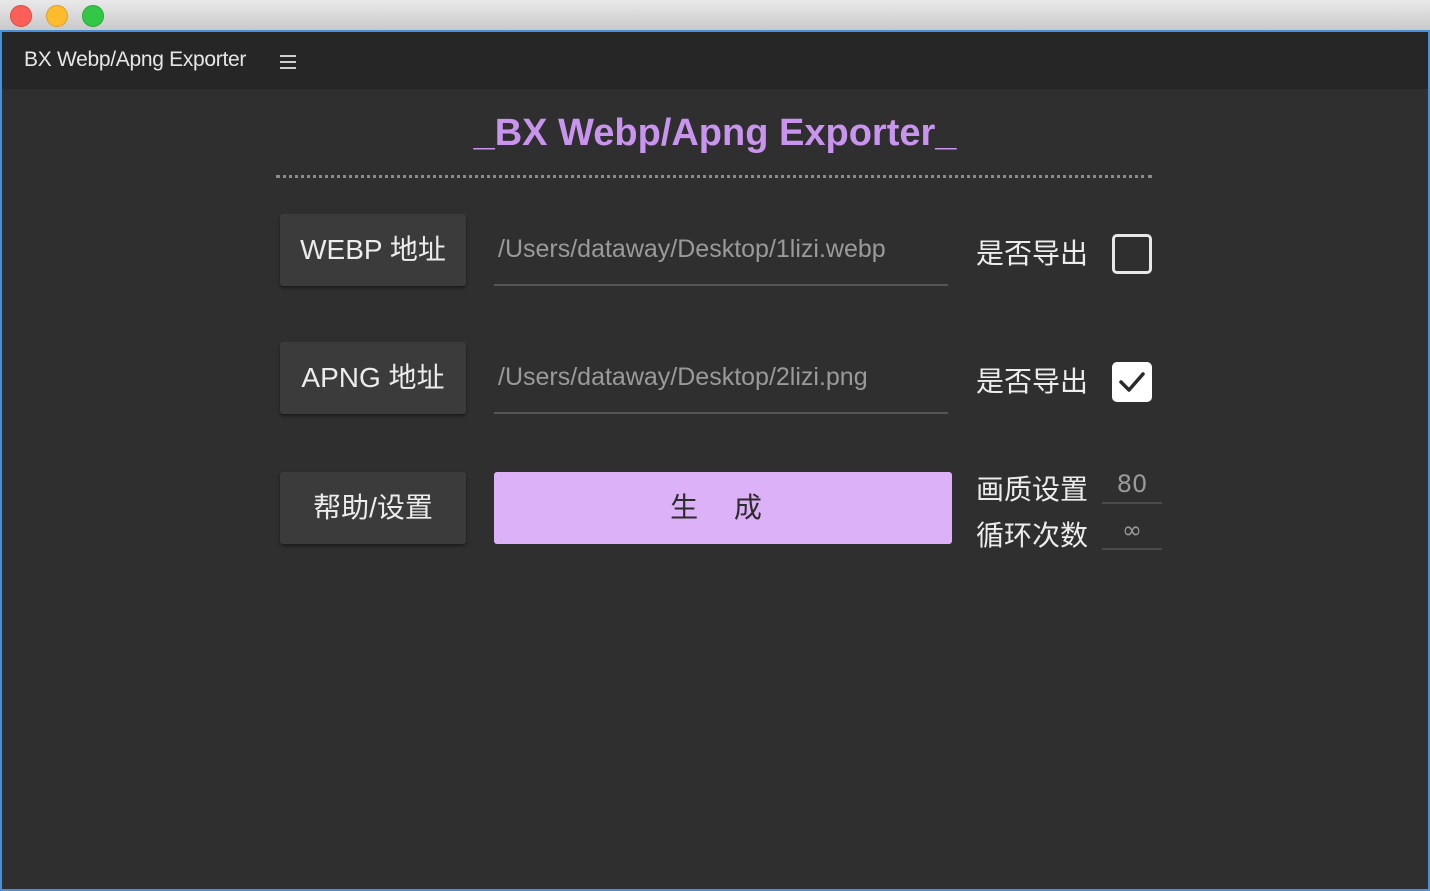 This screenshot has width=1430, height=891. I want to click on apng-export-label: 是否导出, so click(1032, 381).